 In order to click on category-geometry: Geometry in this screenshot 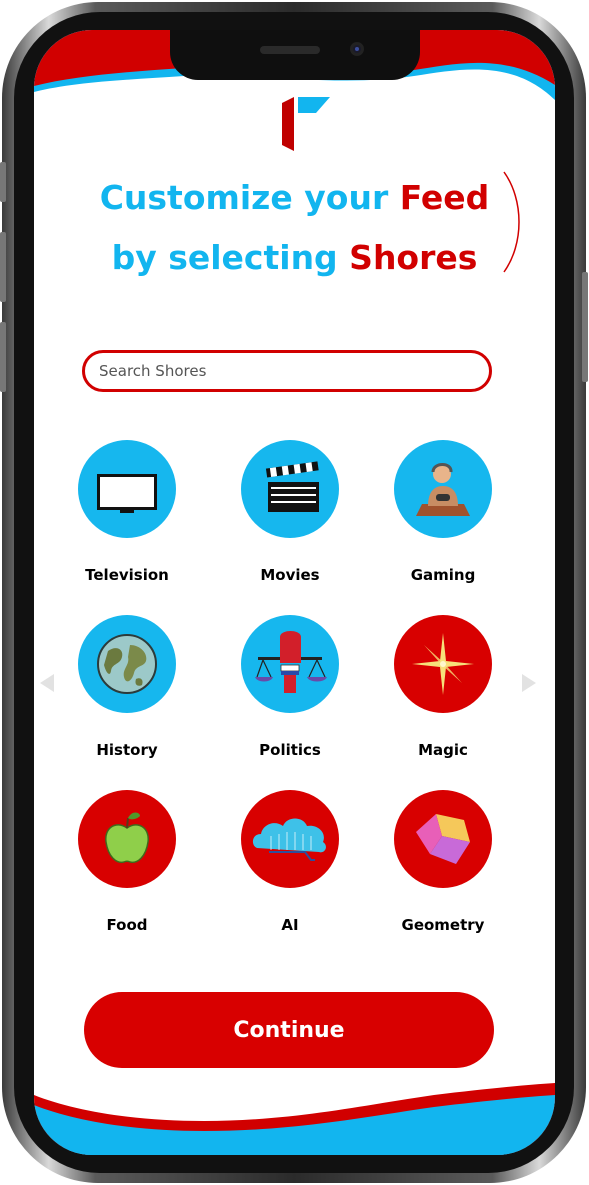, I will do `click(443, 862)`.